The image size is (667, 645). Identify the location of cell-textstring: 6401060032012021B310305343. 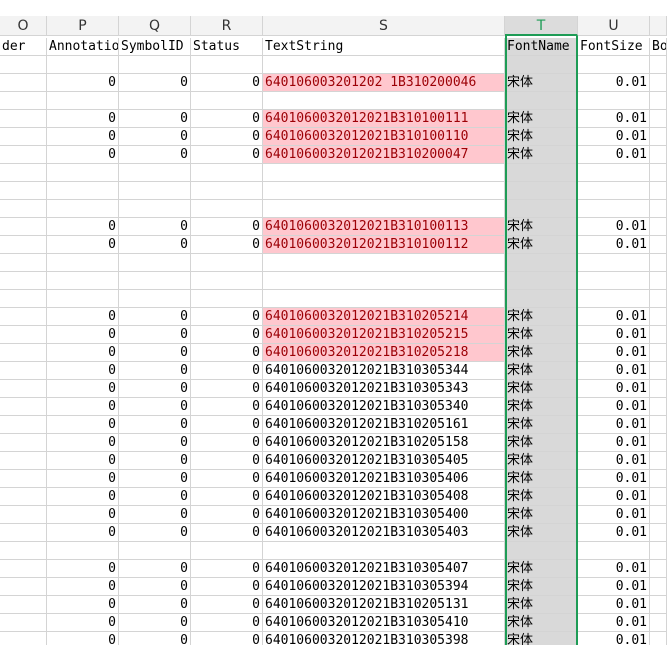
(384, 389).